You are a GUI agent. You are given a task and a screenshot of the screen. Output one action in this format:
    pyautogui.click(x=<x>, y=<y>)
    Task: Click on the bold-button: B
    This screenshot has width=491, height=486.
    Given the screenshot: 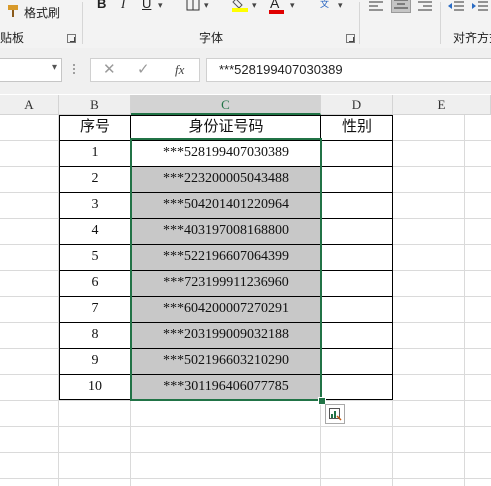 What is the action you would take?
    pyautogui.click(x=101, y=5)
    